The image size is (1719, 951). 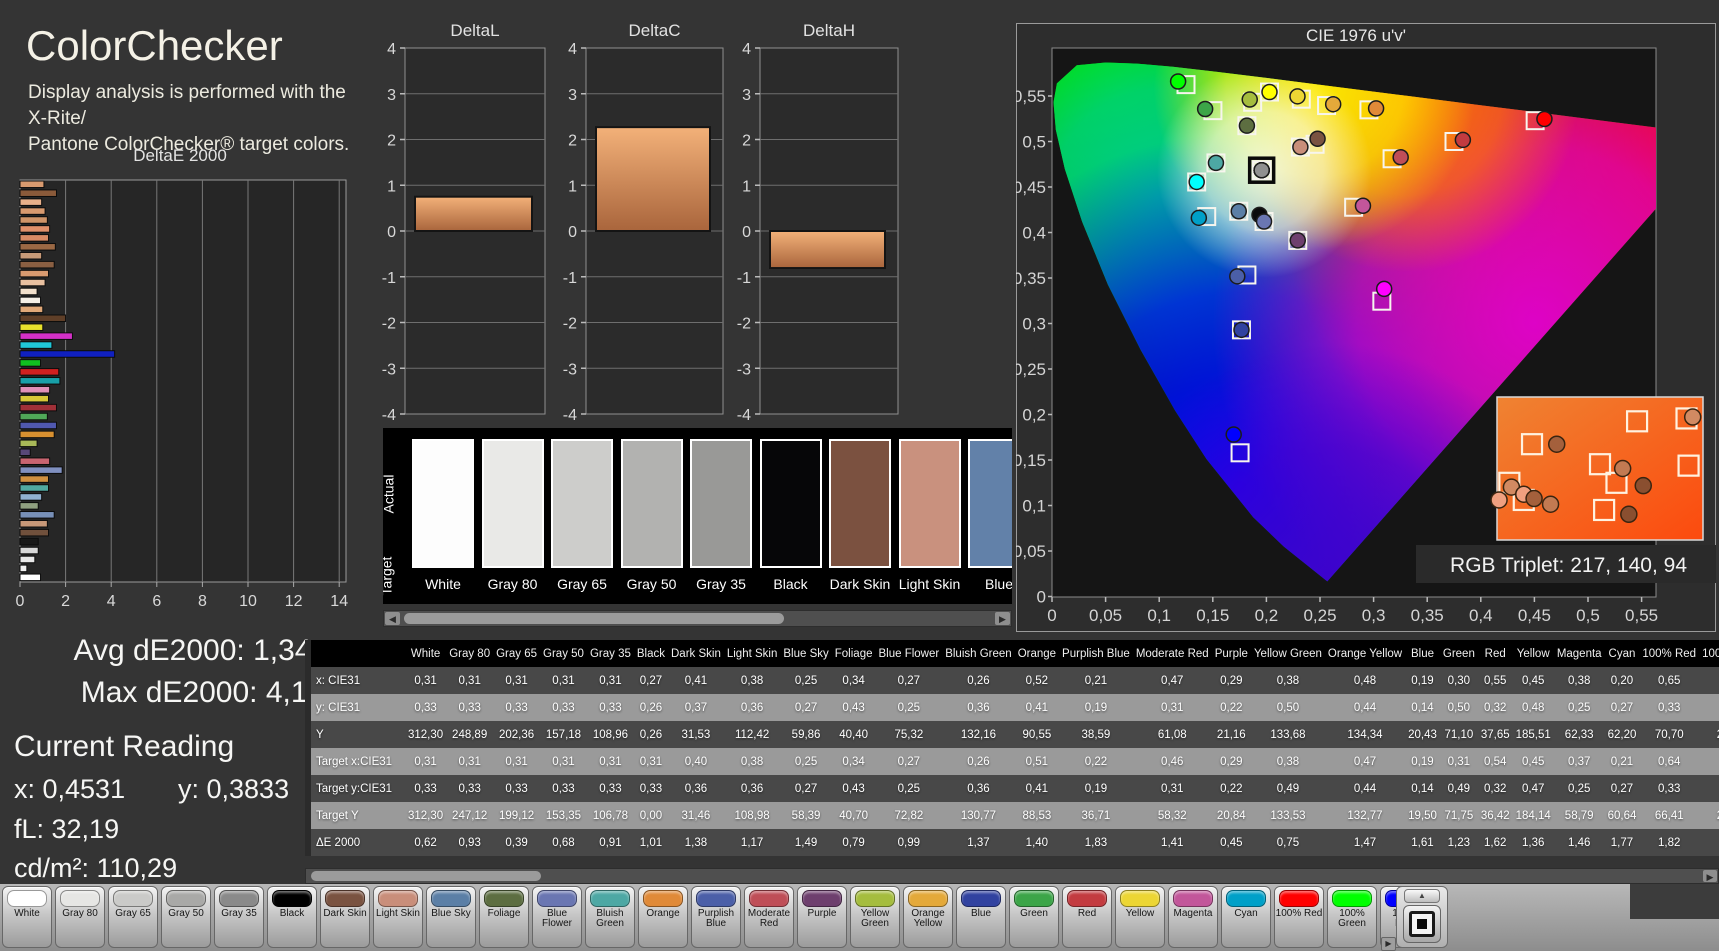 What do you see at coordinates (1287, 707) in the screenshot?
I see `table-cell: 0,50` at bounding box center [1287, 707].